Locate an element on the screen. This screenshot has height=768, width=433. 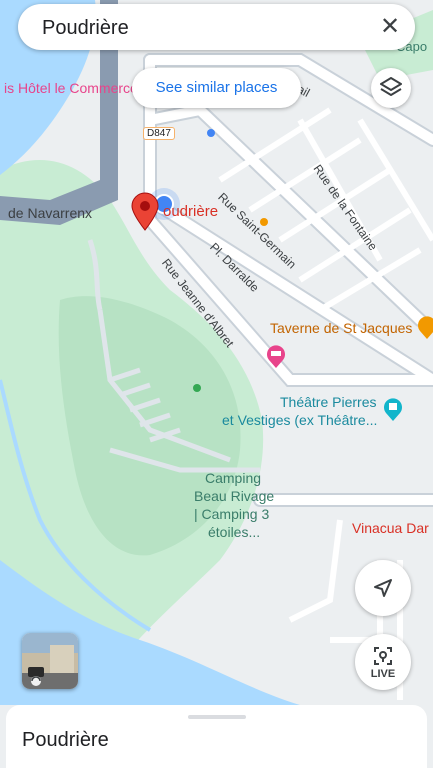
map-label-vinacua: Vinacua Dar is located at coordinates (390, 528).